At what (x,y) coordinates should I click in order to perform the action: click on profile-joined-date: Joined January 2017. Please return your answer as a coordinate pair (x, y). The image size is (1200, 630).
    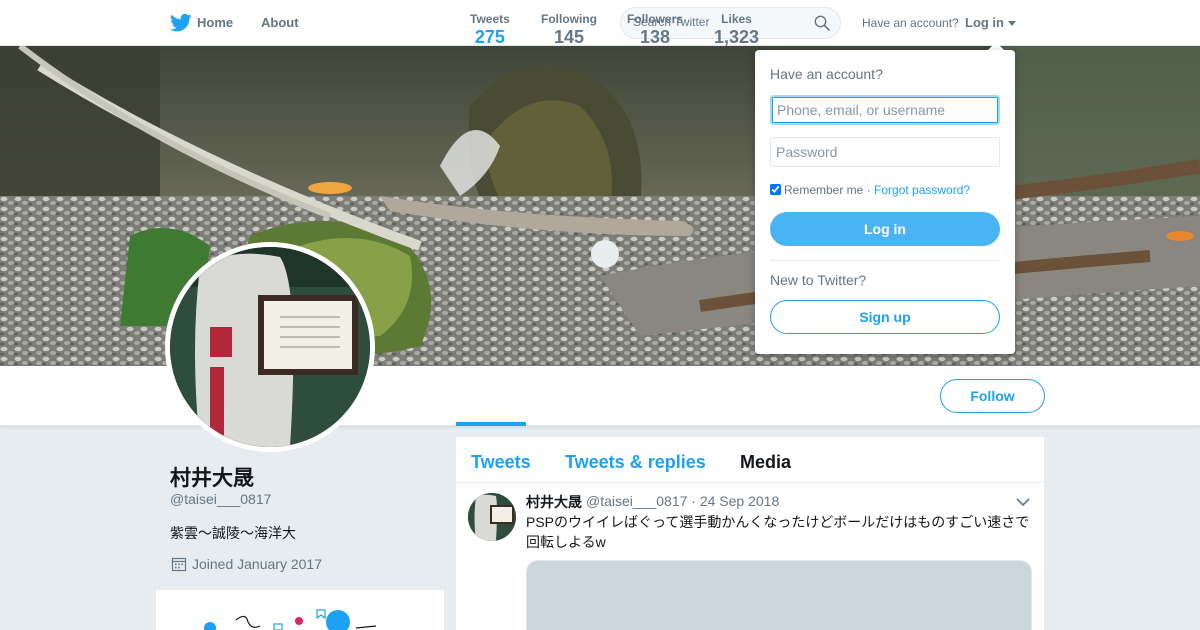
    Looking at the image, I should click on (257, 564).